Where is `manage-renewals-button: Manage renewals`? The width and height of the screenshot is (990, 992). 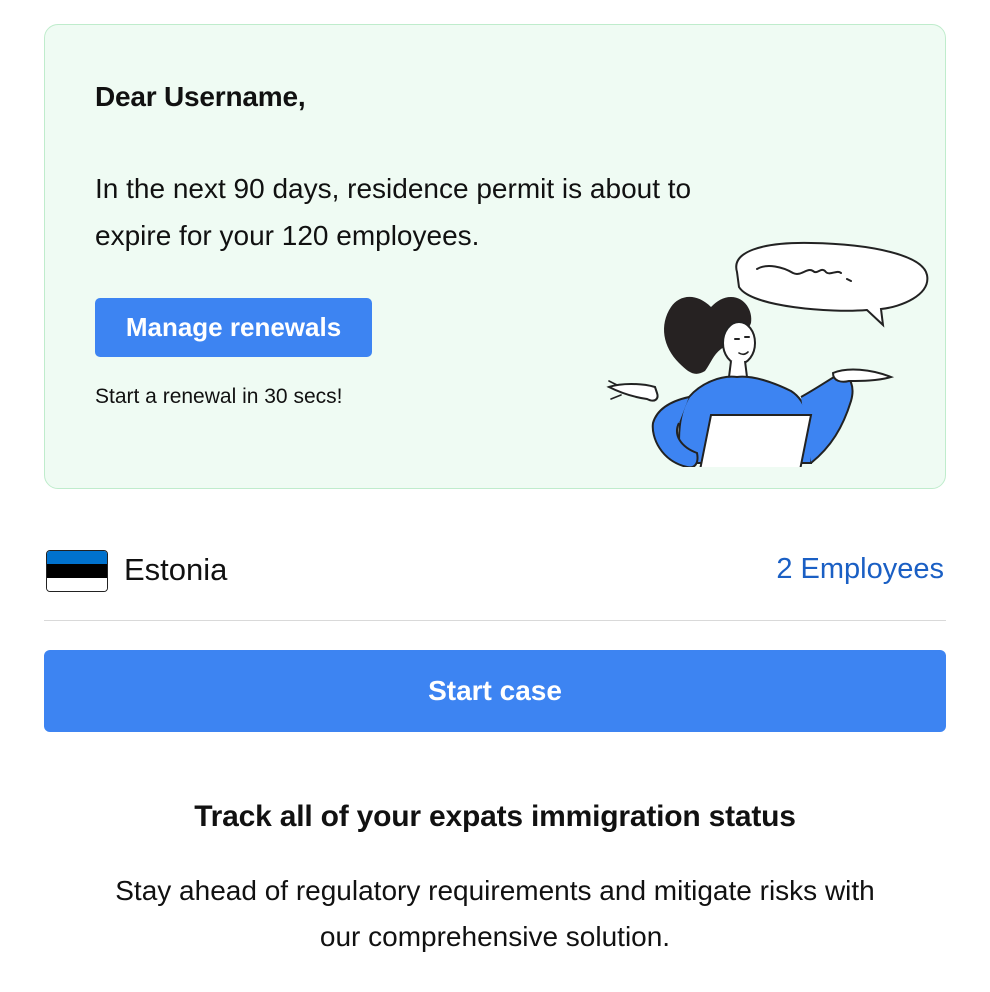 manage-renewals-button: Manage renewals is located at coordinates (233, 327).